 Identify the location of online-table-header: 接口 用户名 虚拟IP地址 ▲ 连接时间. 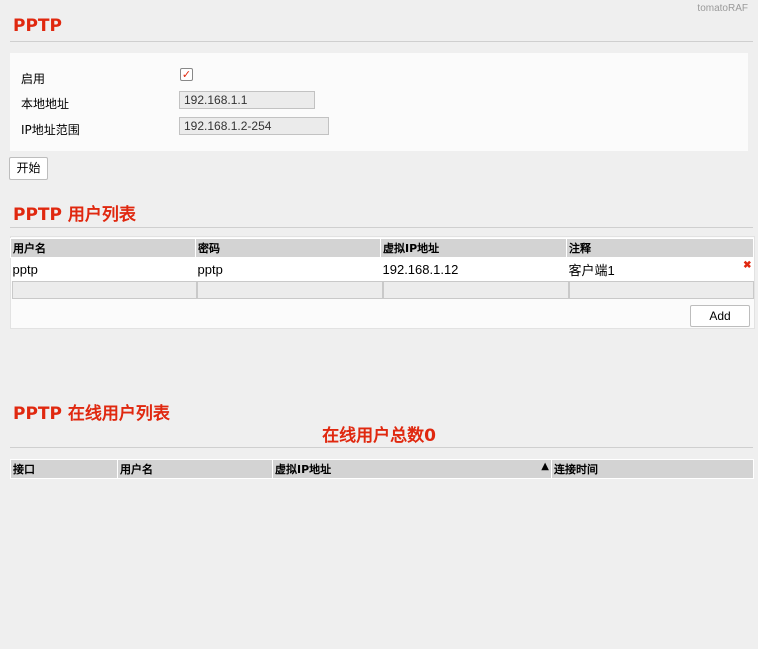
(382, 469).